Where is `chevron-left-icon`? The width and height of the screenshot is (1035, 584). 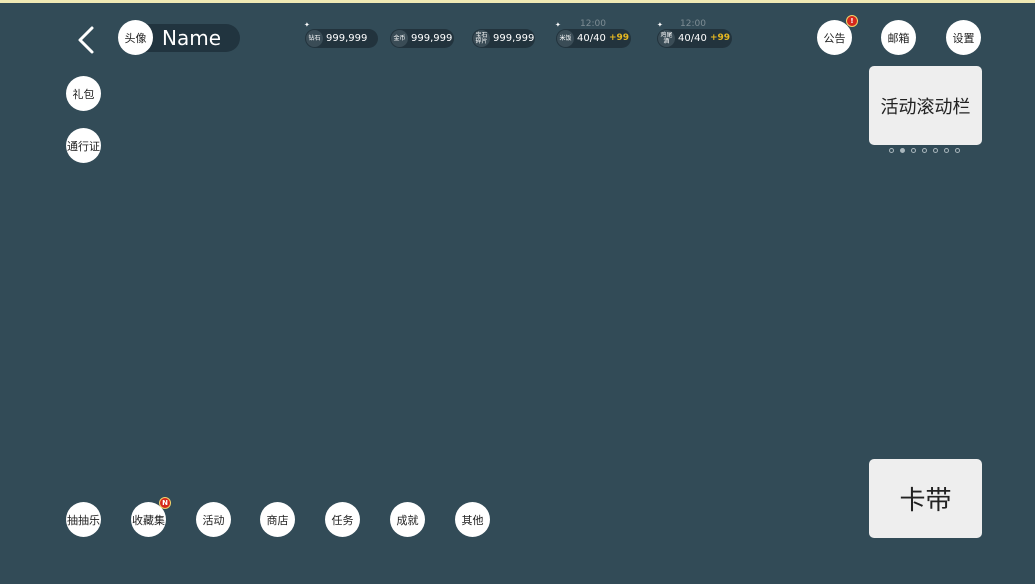
chevron-left-icon is located at coordinates (86, 40).